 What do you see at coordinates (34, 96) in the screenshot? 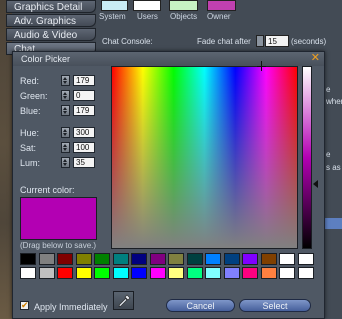
I see `green-label: Green:` at bounding box center [34, 96].